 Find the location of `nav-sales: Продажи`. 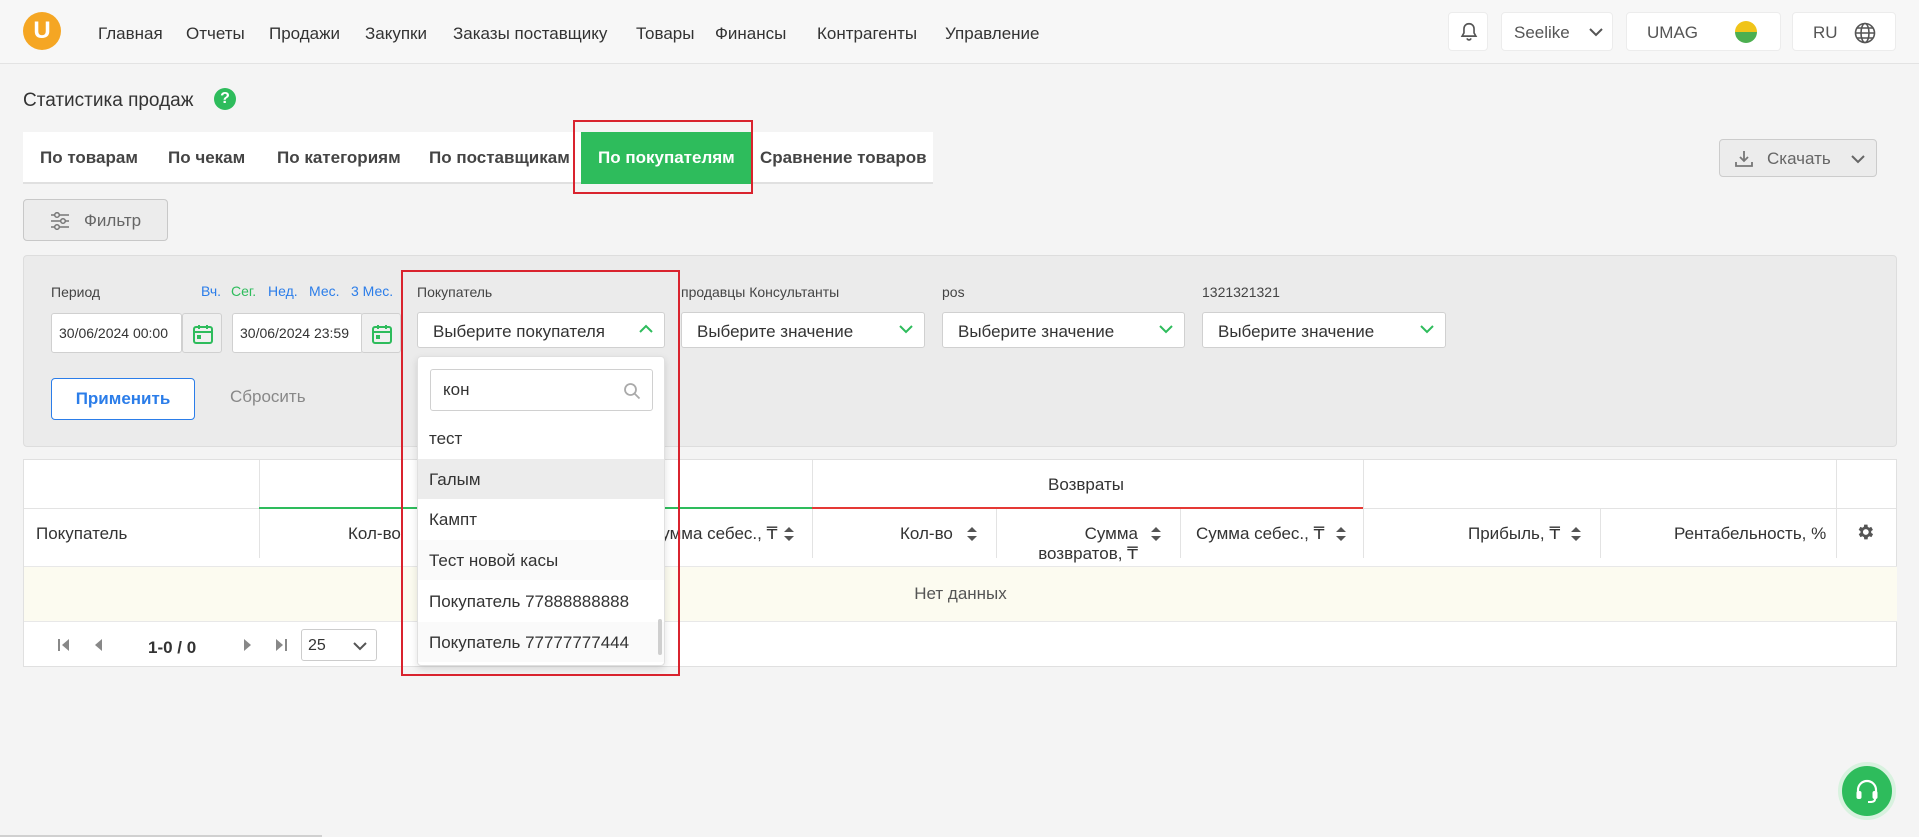

nav-sales: Продажи is located at coordinates (304, 34).